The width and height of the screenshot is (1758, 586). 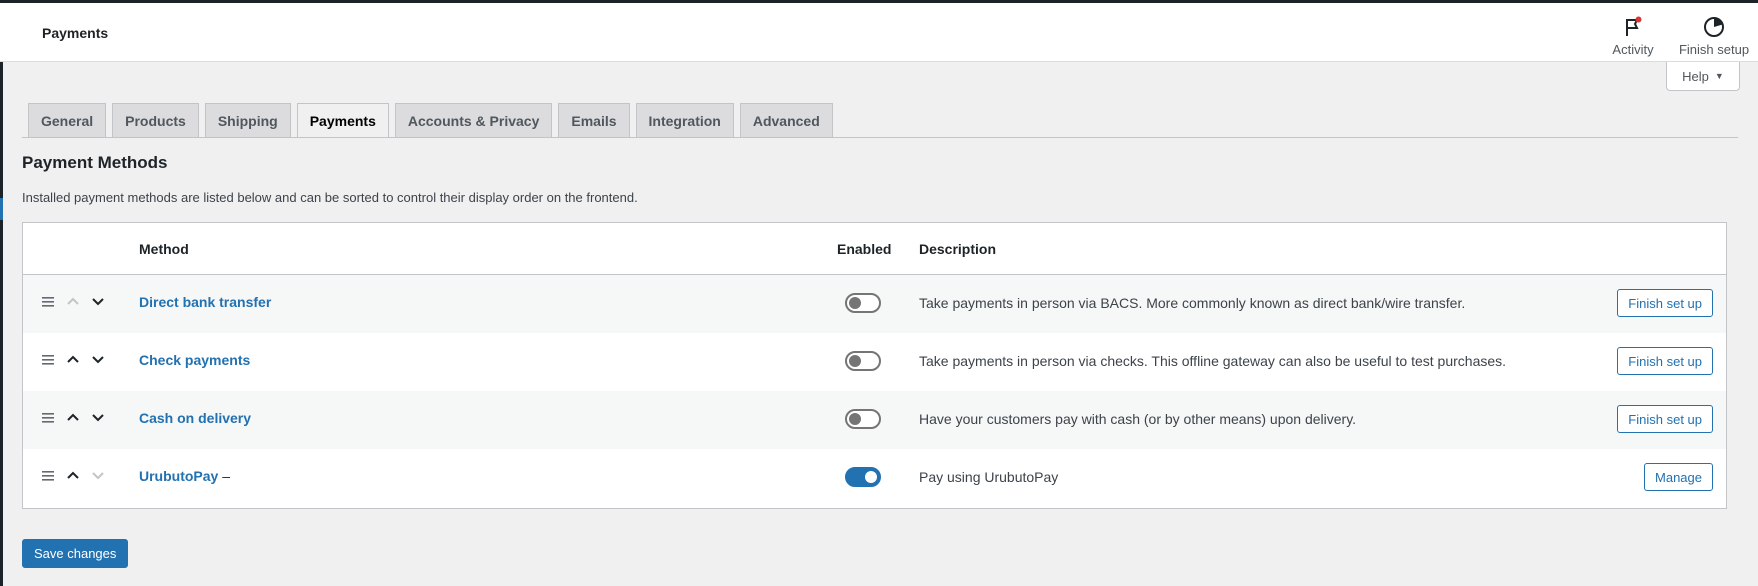 I want to click on admin-menu-indicator, so click(x=1, y=209).